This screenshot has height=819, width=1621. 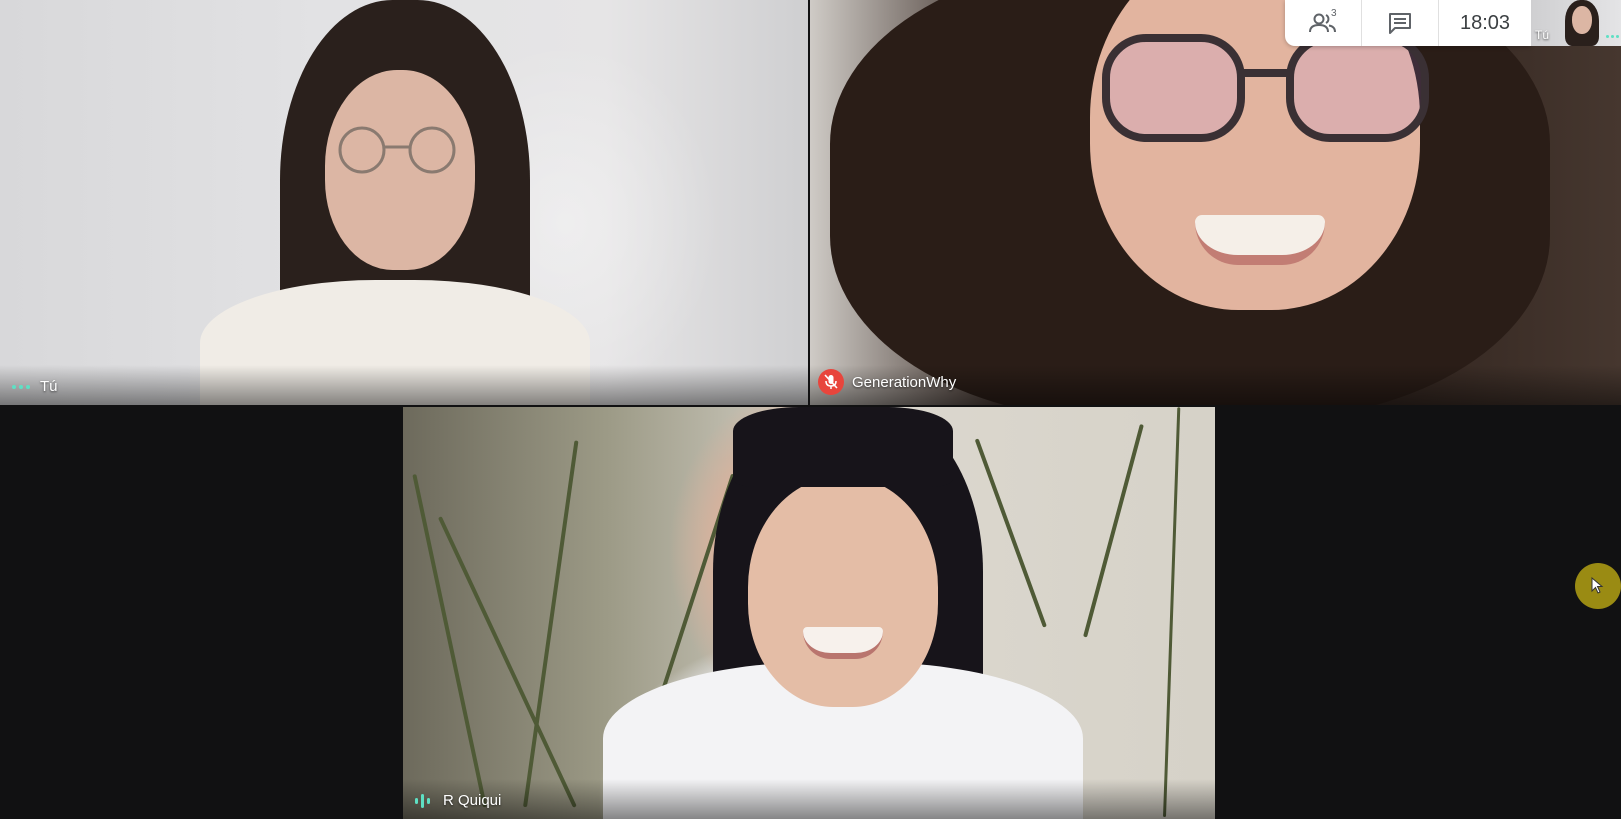 I want to click on speaking-icon, so click(x=425, y=801).